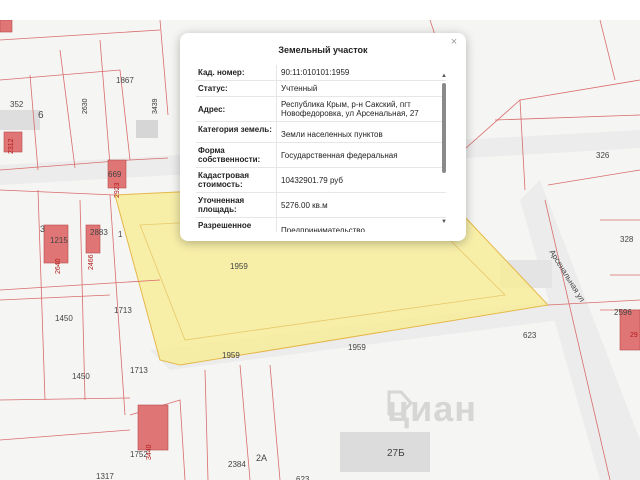  I want to click on row-key: Кад. номер:, so click(221, 72).